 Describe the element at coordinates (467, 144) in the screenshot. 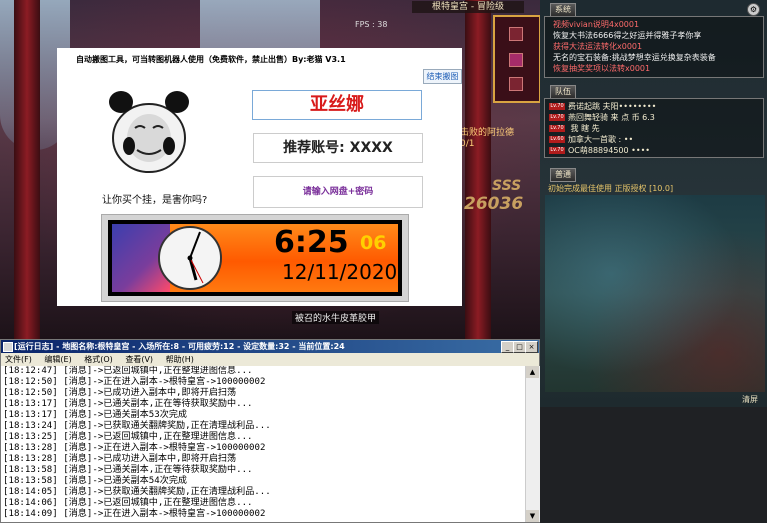

I see `objective-progress: 0/1` at that location.